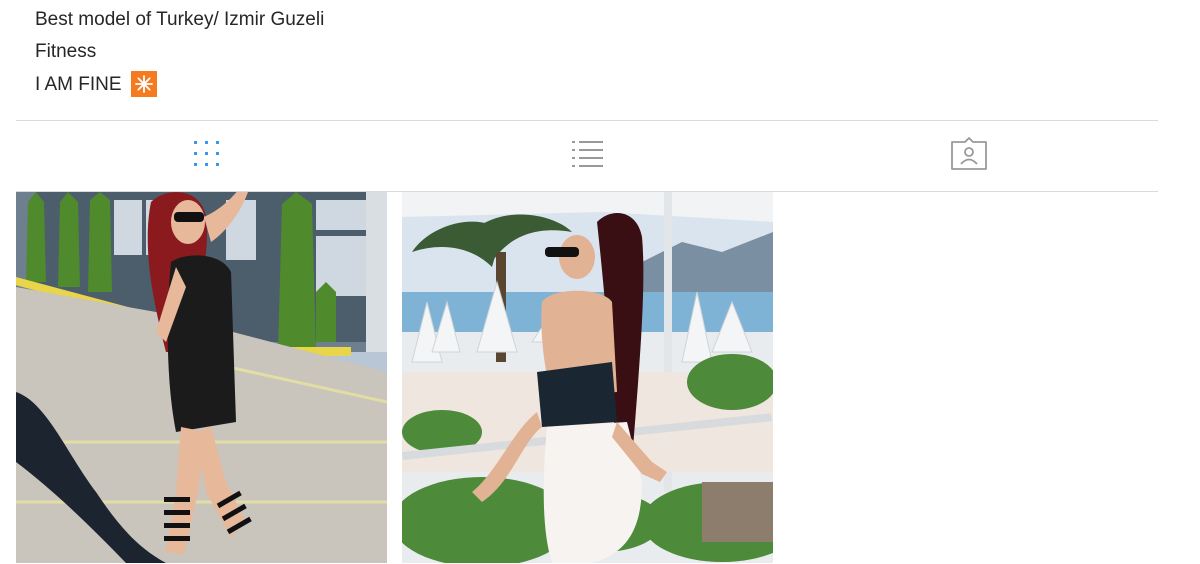 The width and height of the screenshot is (1200, 564). I want to click on bio-line-3-text: I AM FINE, so click(78, 84).